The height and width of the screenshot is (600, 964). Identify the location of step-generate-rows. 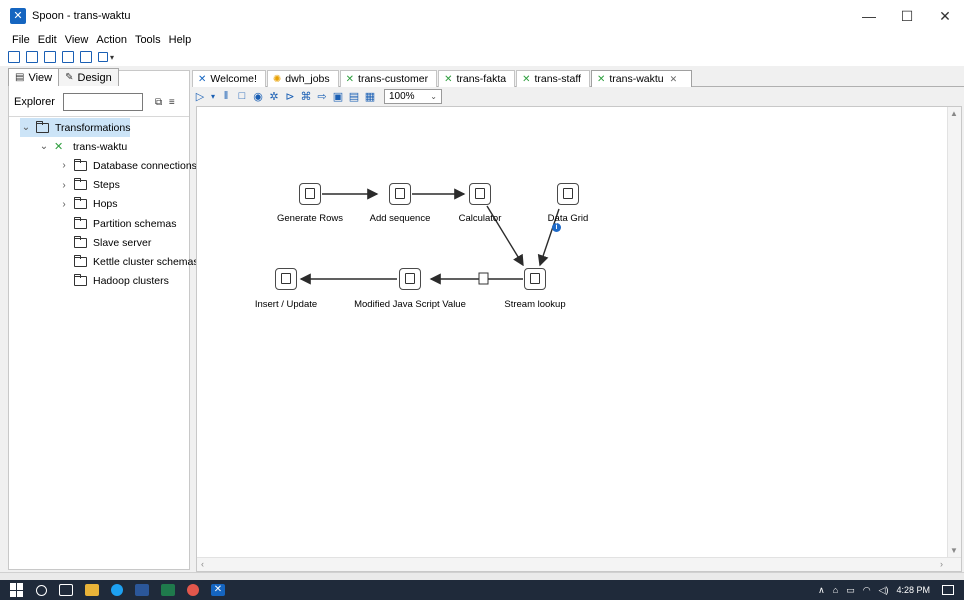
(310, 194).